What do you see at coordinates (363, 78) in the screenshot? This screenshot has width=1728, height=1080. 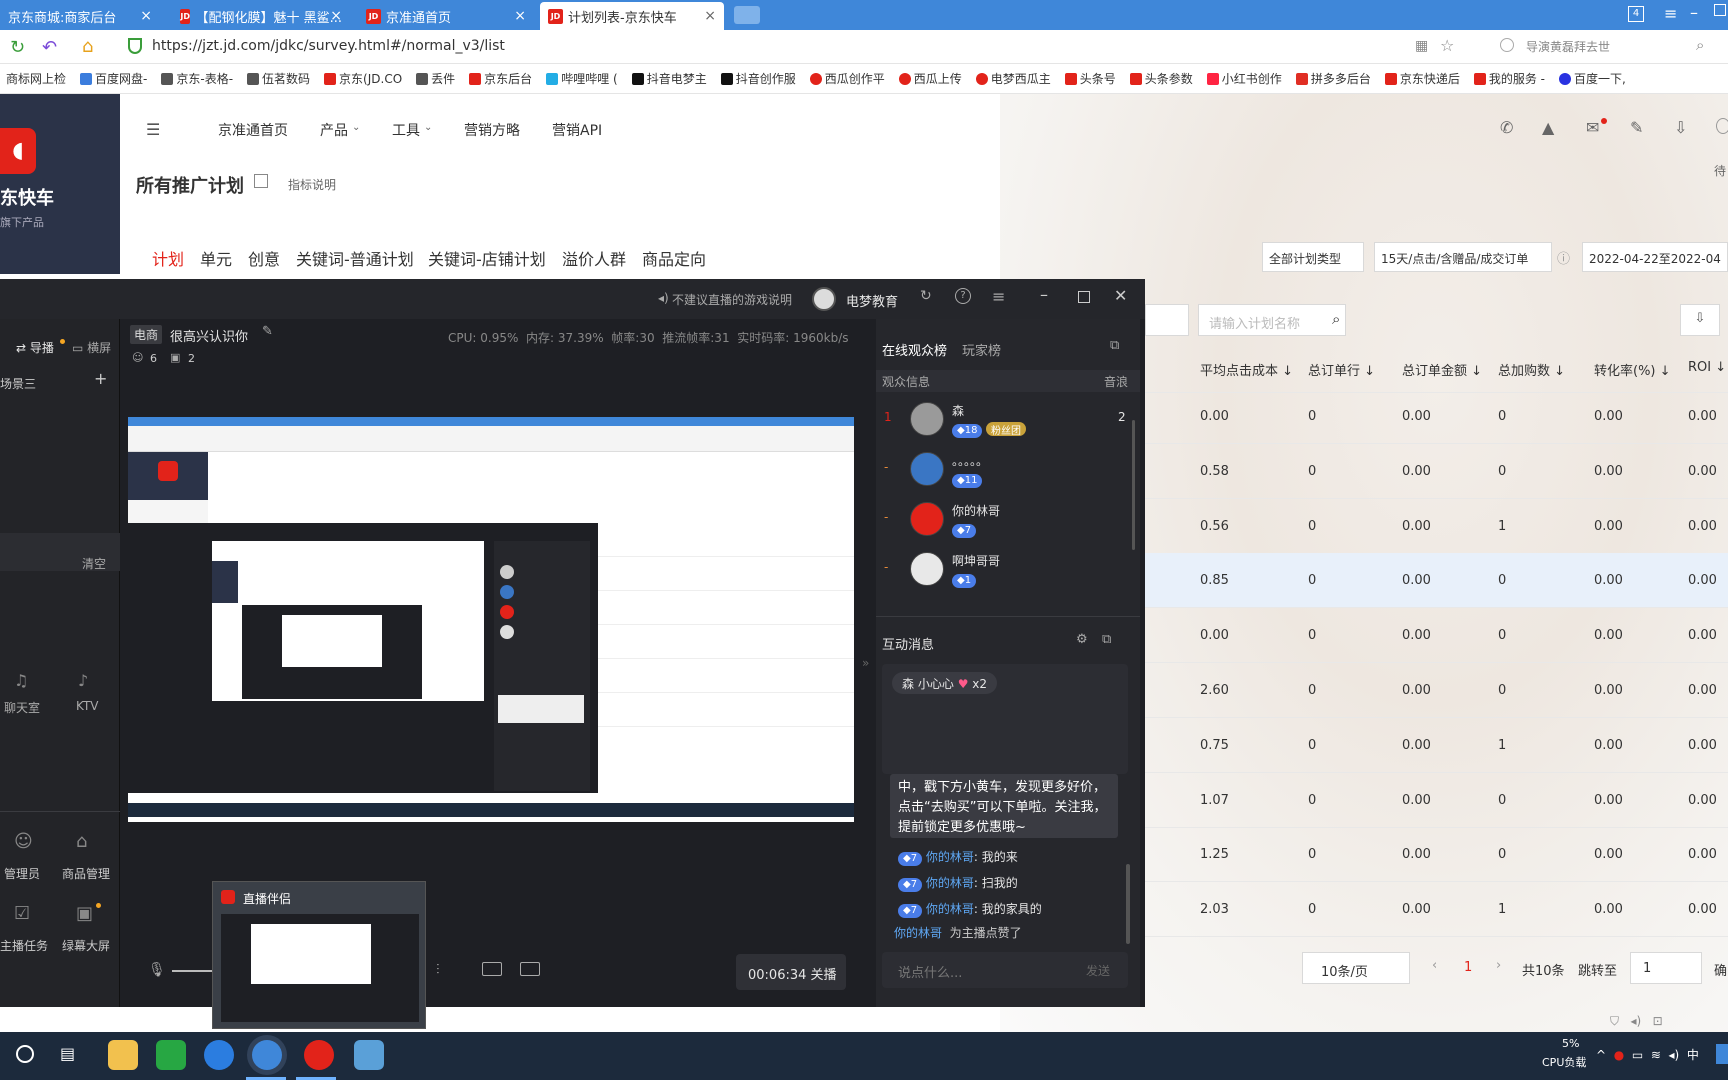 I see `bookmark: 京东(JD.CO` at bounding box center [363, 78].